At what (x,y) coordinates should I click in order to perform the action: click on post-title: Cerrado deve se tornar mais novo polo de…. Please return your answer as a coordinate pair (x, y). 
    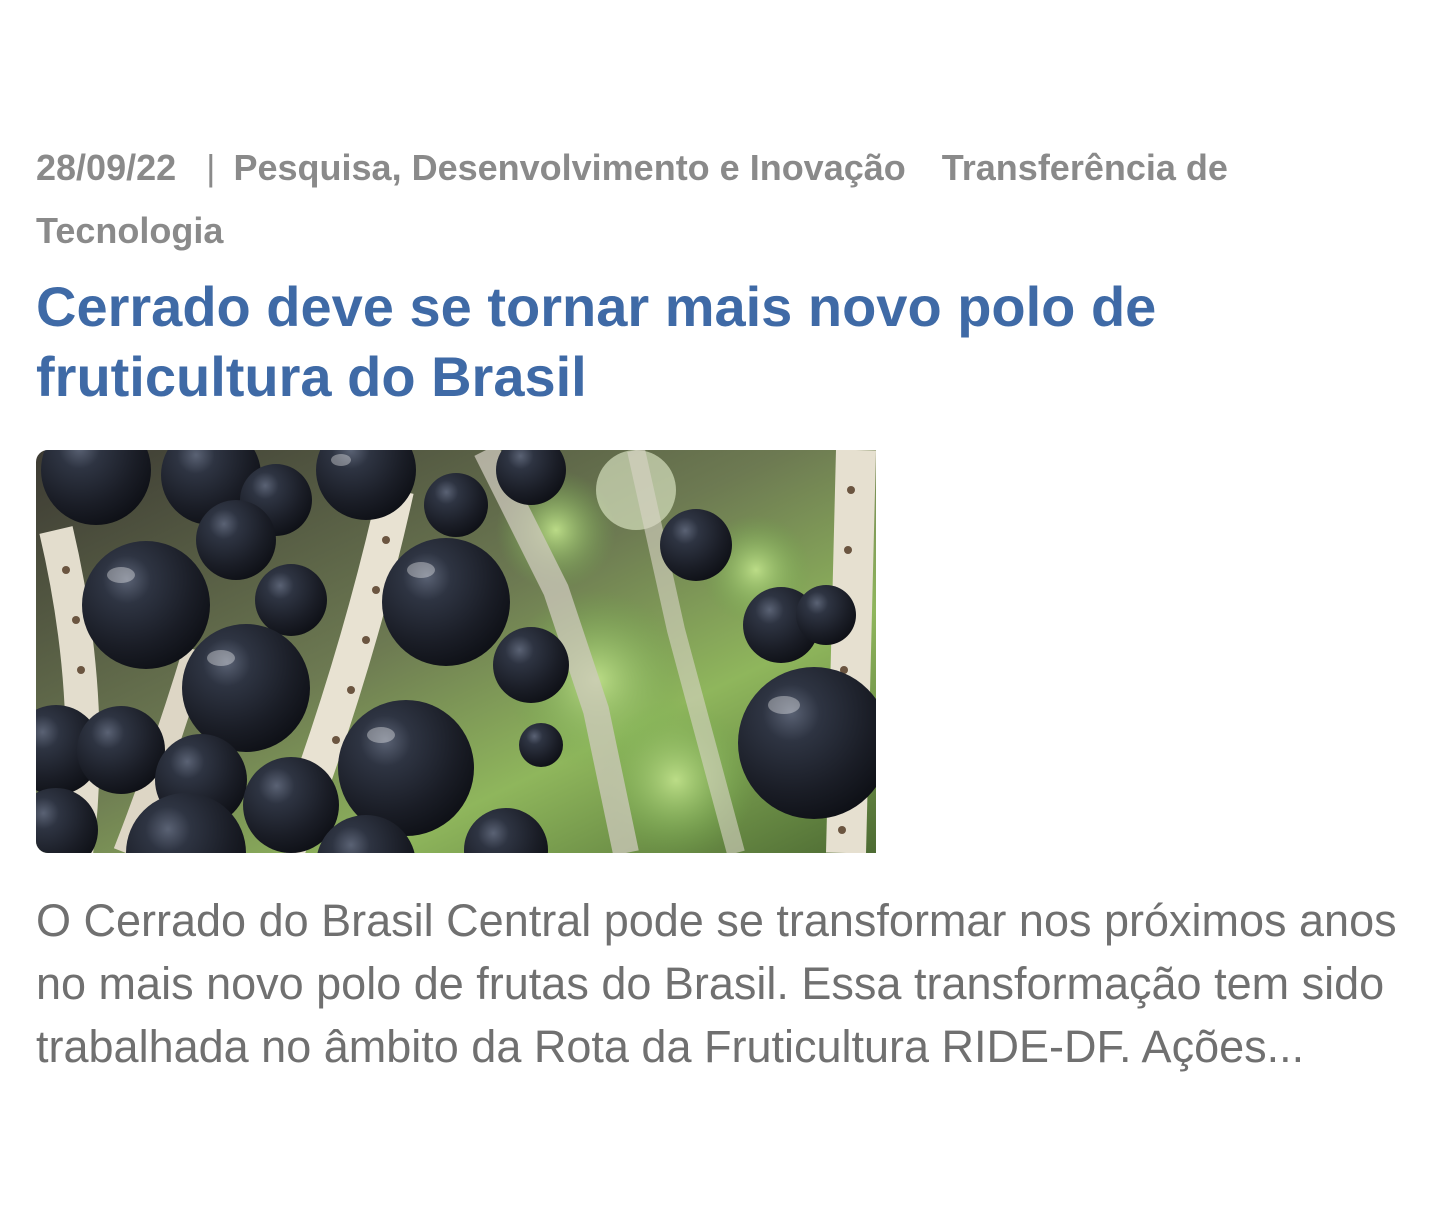
    Looking at the image, I should click on (636, 342).